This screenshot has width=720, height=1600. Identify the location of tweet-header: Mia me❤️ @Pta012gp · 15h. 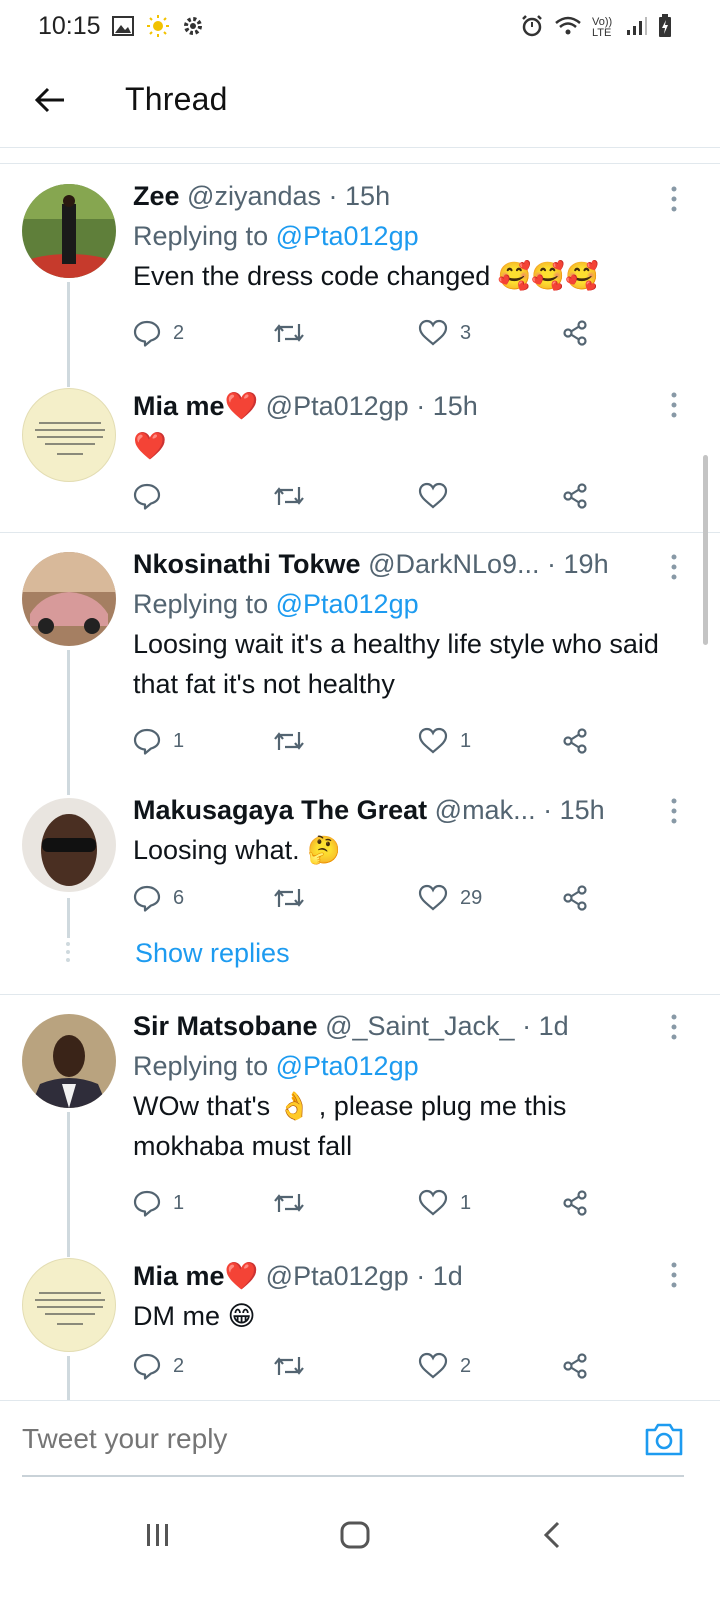
(404, 406).